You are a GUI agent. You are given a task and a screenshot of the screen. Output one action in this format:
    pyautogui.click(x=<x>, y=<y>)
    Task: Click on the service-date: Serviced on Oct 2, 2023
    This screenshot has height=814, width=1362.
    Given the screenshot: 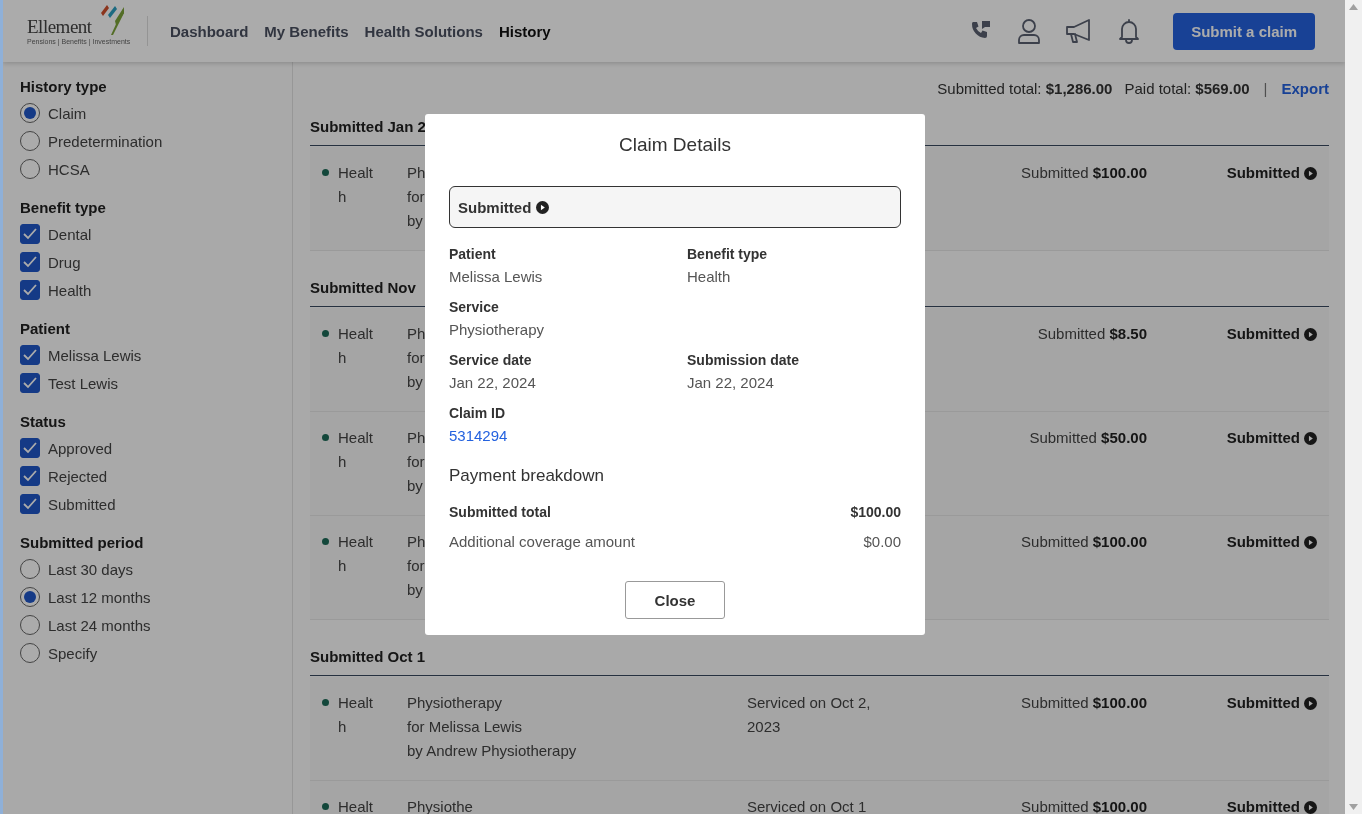 What is the action you would take?
    pyautogui.click(x=809, y=715)
    